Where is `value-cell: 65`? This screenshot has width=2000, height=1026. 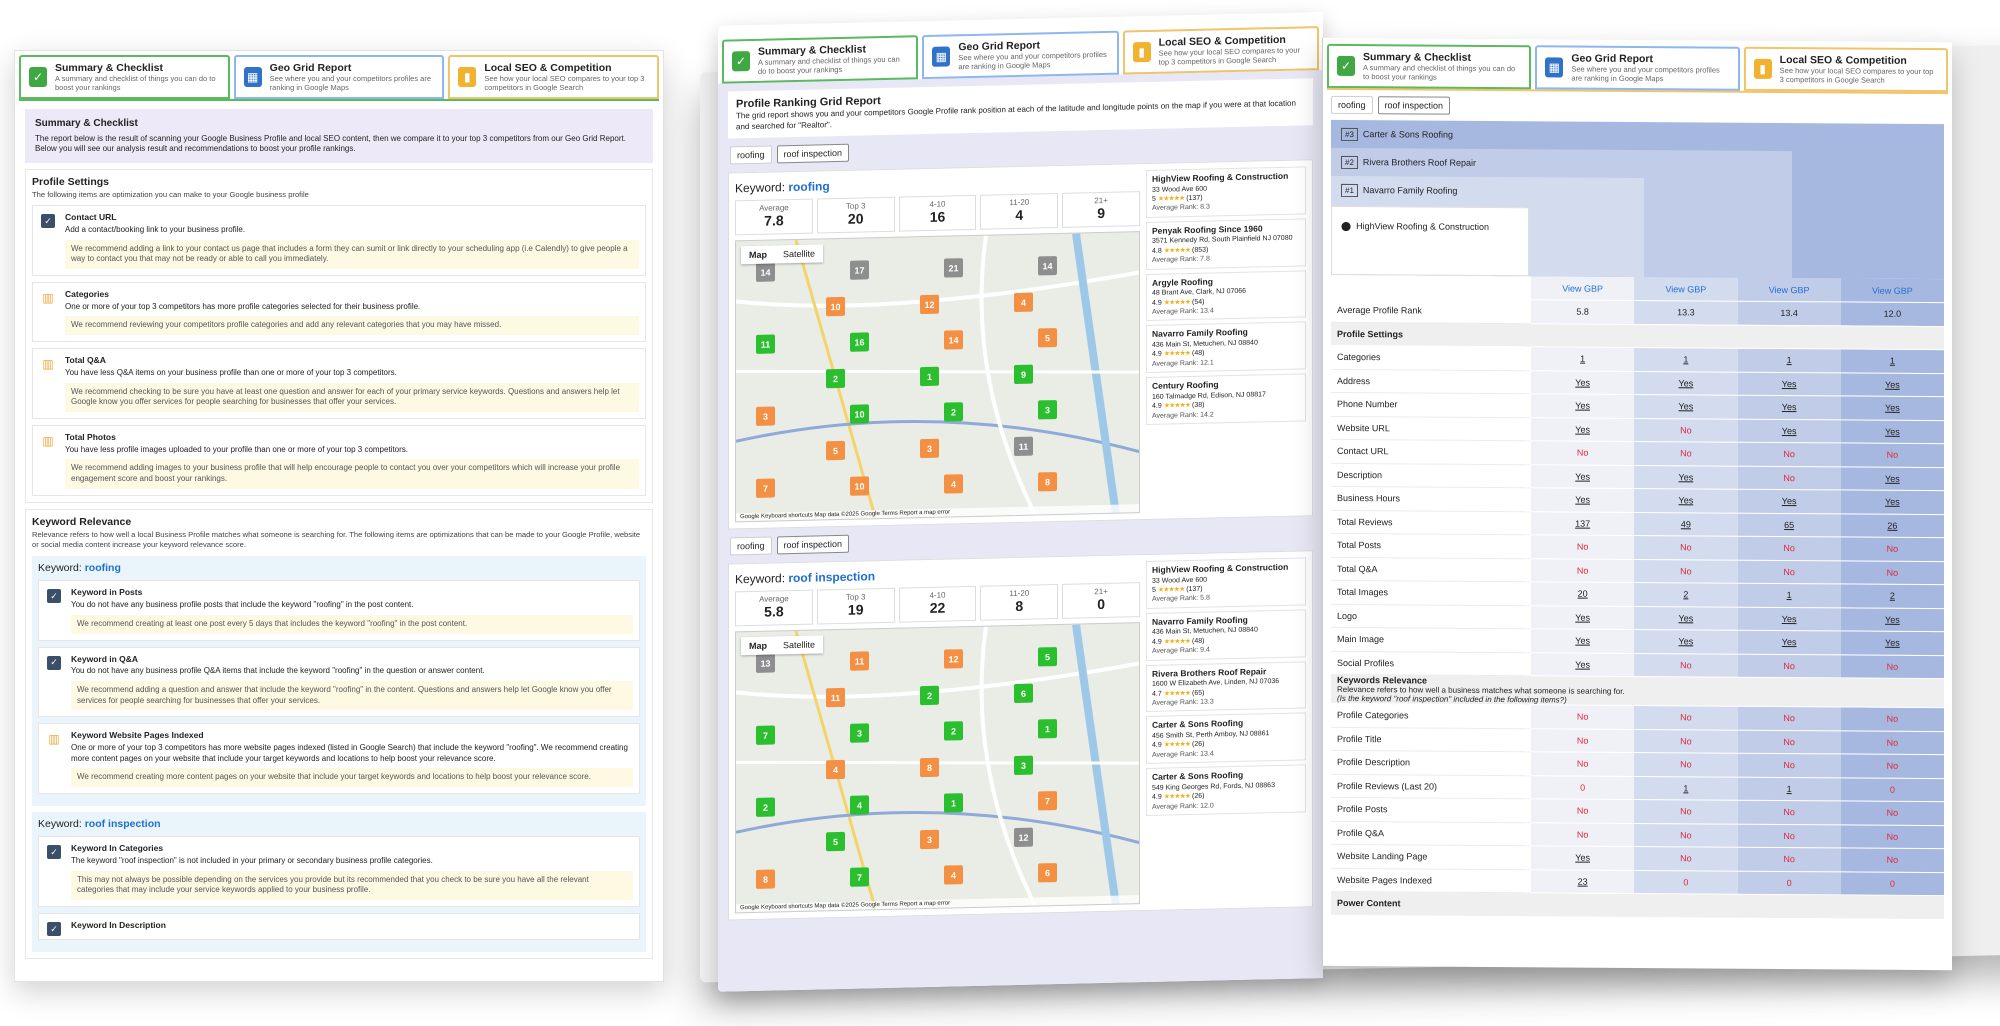 value-cell: 65 is located at coordinates (1789, 524).